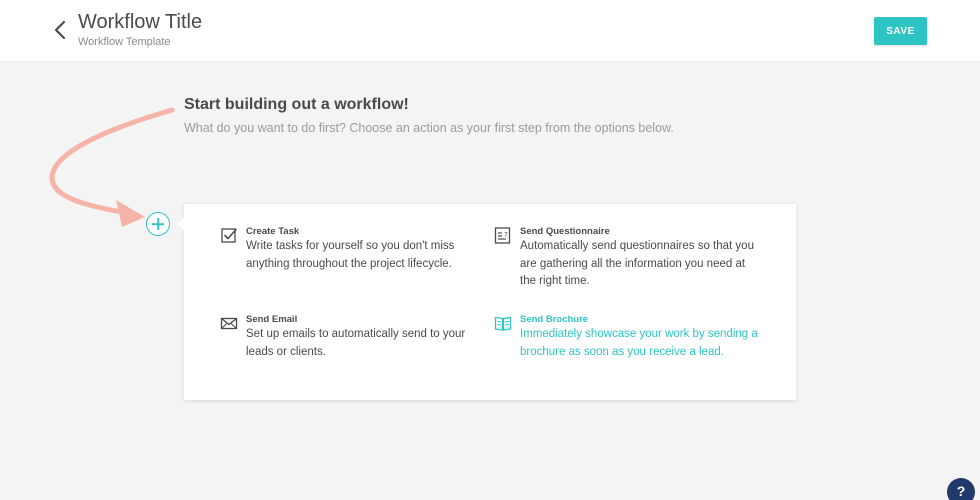 The image size is (980, 500). What do you see at coordinates (554, 319) in the screenshot?
I see `option-title: Send Brochure` at bounding box center [554, 319].